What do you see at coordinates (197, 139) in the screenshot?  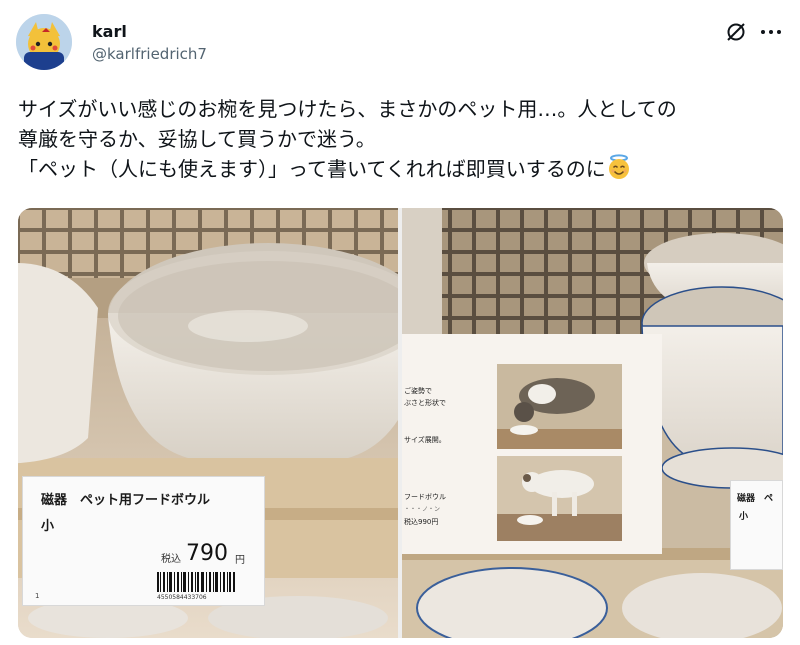 I see `tweet-text-line-2: 尊厳を守るか、妥協して買うかで迷う。` at bounding box center [197, 139].